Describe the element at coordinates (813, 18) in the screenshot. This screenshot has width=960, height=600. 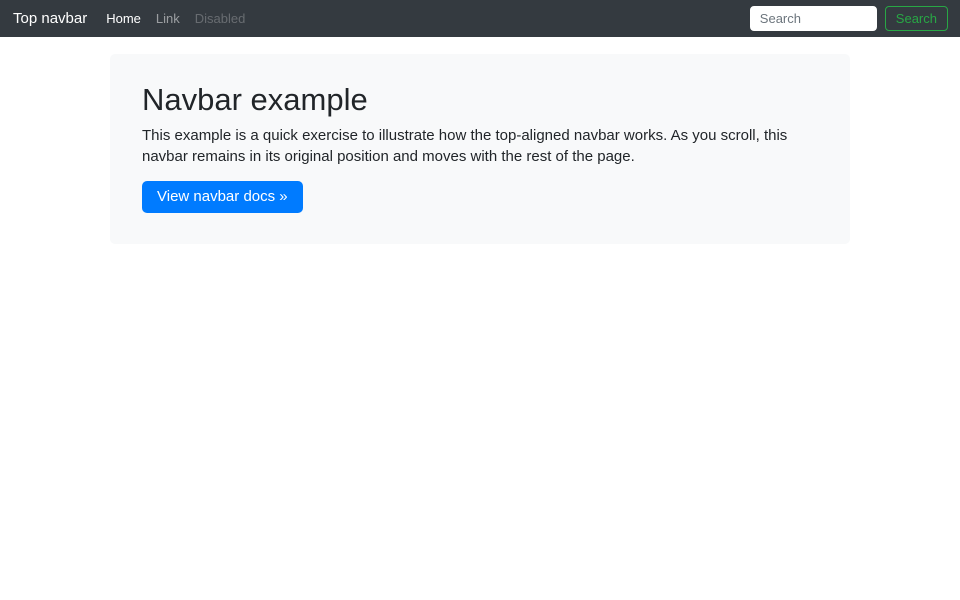
I see `search-input` at that location.